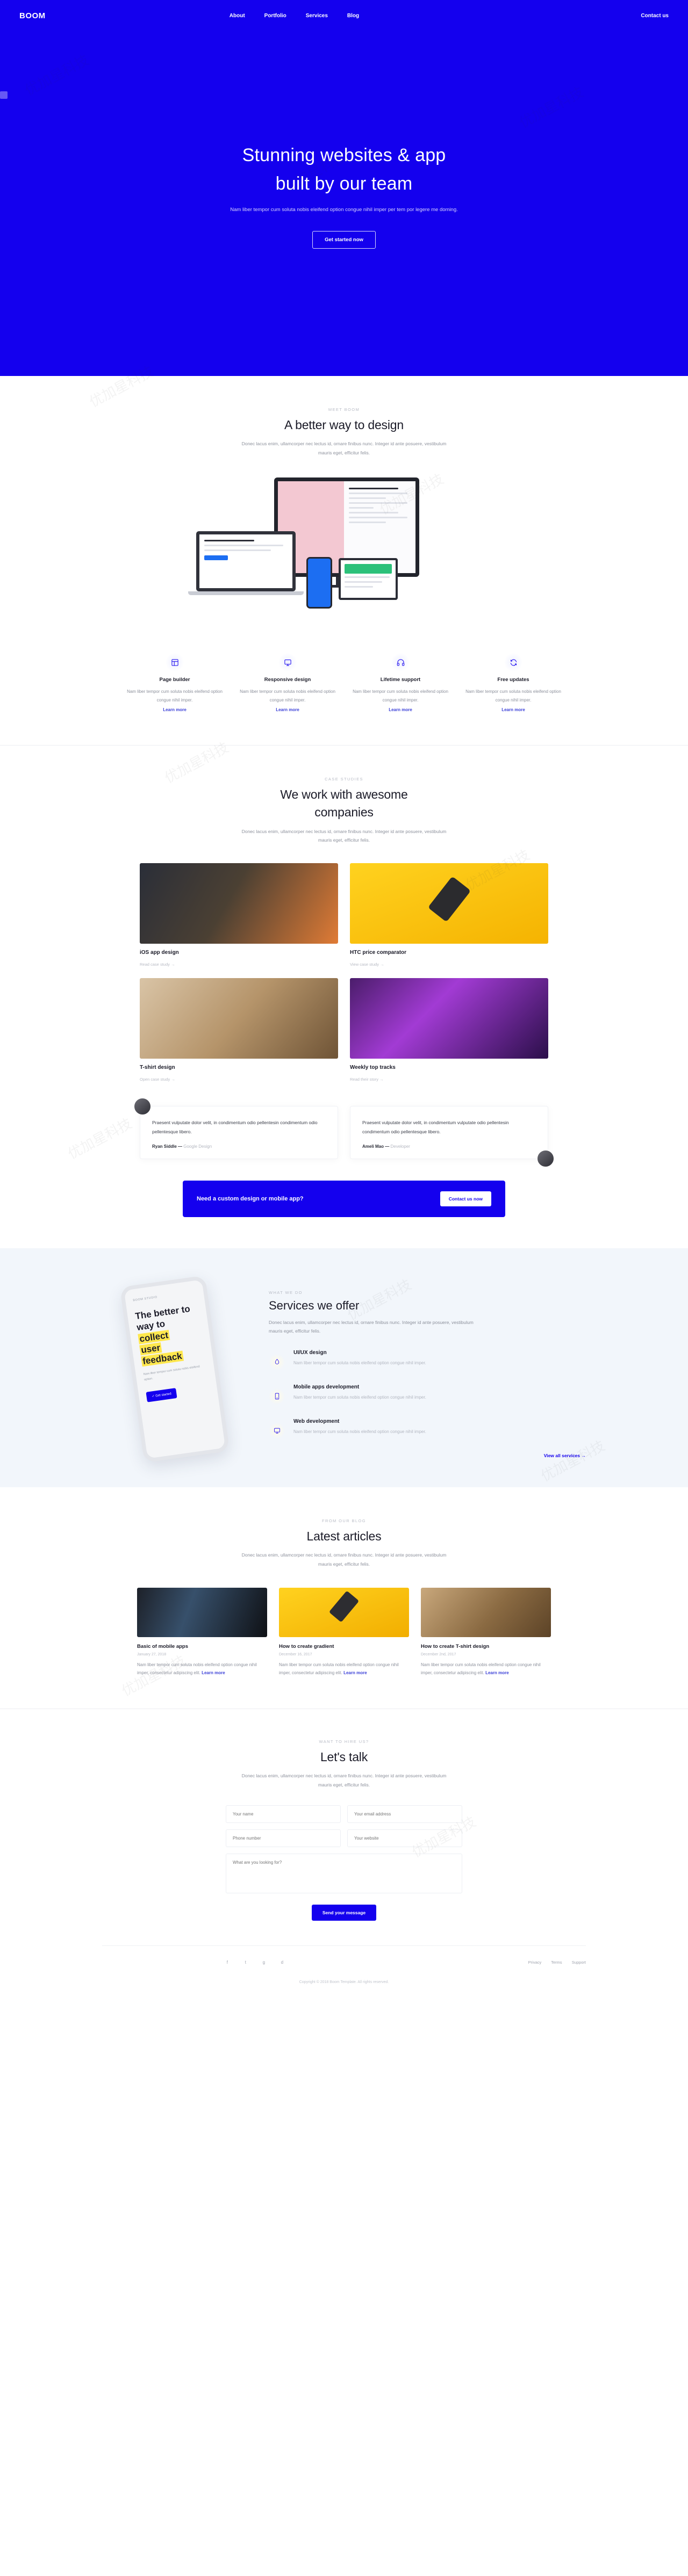 This screenshot has height=2576, width=688. I want to click on case-card: iOS app design Read case study →, so click(239, 915).